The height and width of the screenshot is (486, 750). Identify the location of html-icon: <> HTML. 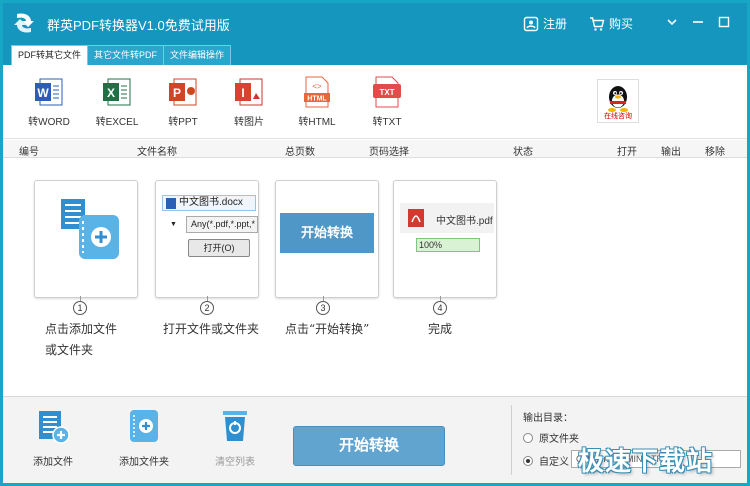
(317, 92).